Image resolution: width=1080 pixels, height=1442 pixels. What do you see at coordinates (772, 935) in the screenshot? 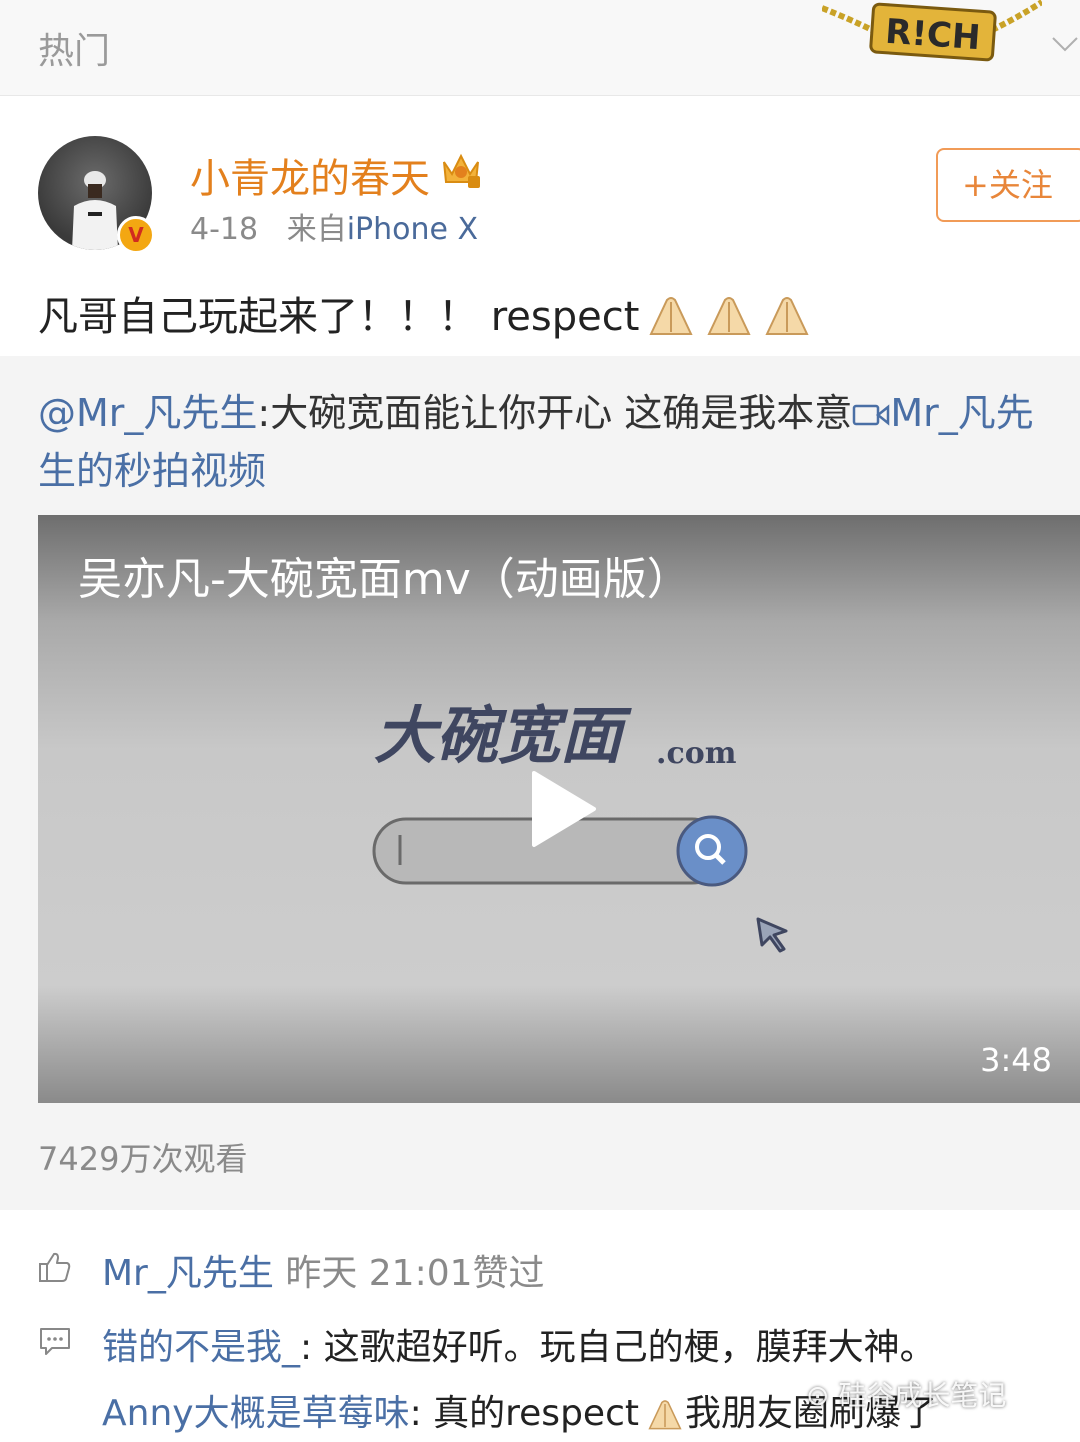
I see `cursor-arrow-icon` at bounding box center [772, 935].